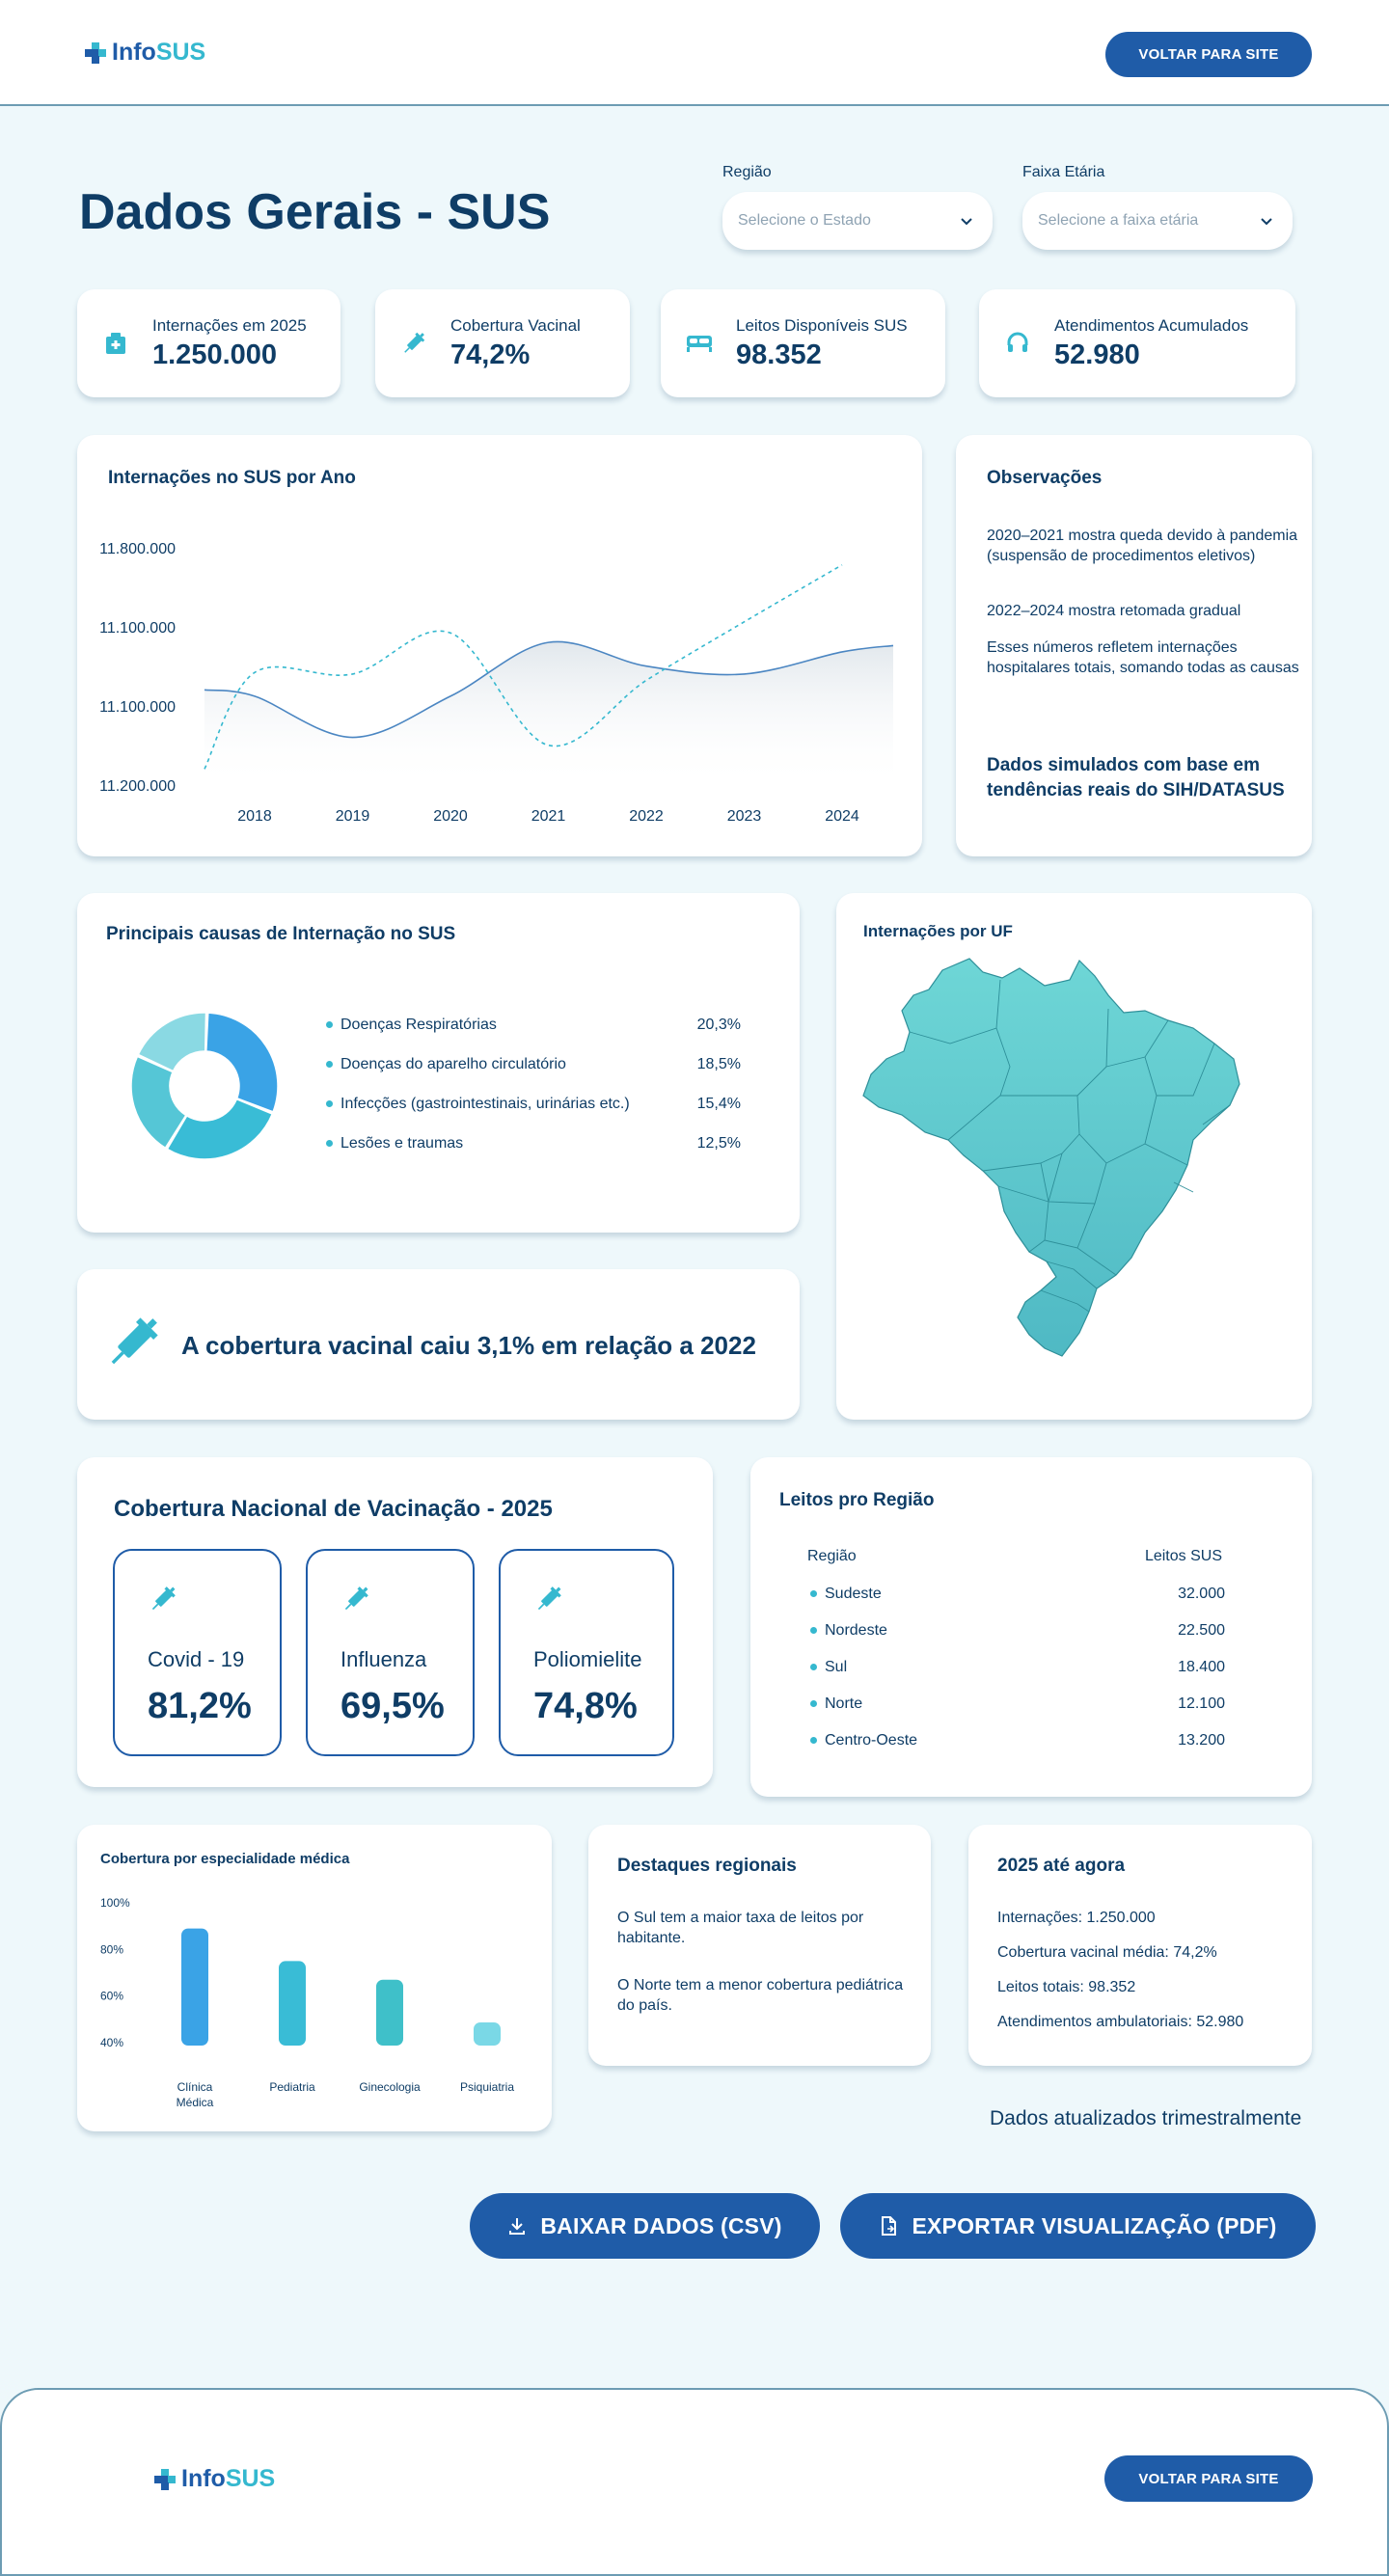  Describe the element at coordinates (586, 1706) in the screenshot. I see `vaccine-value: 74,8%` at that location.